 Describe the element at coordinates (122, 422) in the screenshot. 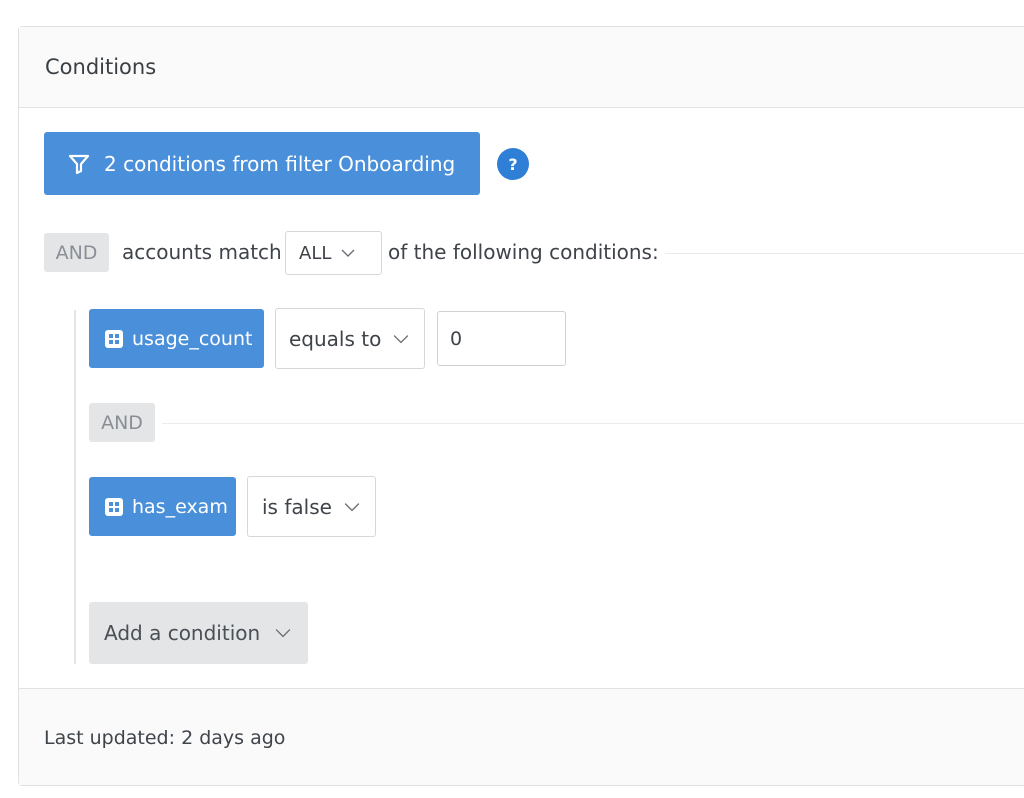

I see `condition-operator-badge: AND` at that location.